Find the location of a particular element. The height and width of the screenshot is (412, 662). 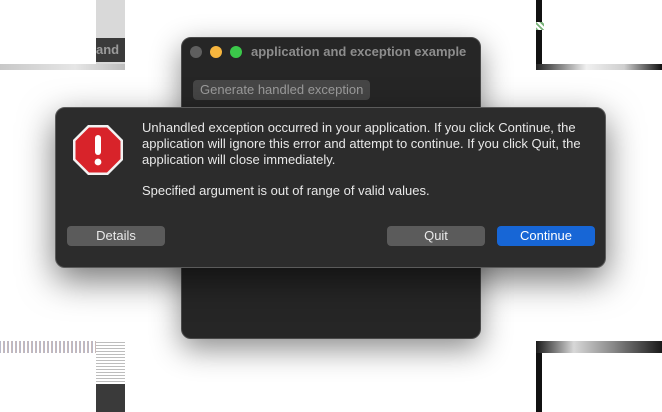

background-window-fragment: and is located at coordinates (110, 32).